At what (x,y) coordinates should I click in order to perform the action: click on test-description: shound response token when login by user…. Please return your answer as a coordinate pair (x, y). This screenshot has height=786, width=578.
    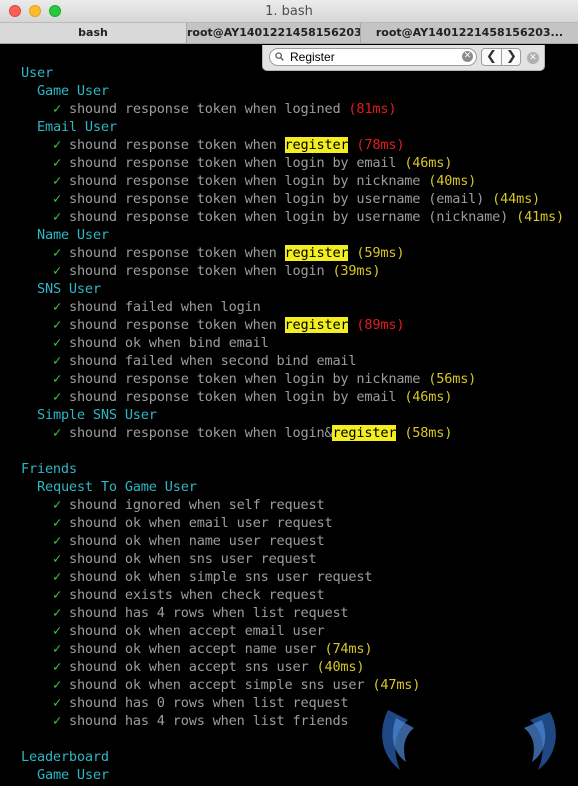
    Looking at the image, I should click on (280, 199).